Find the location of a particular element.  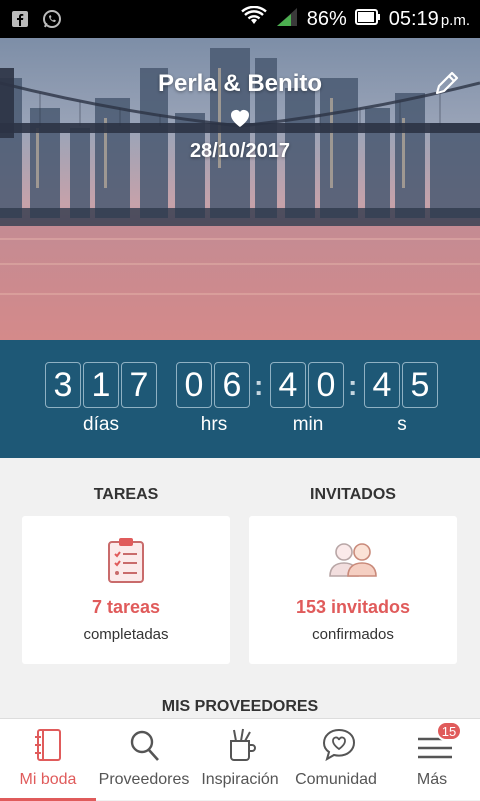

countdown-digit: 7 is located at coordinates (139, 385).